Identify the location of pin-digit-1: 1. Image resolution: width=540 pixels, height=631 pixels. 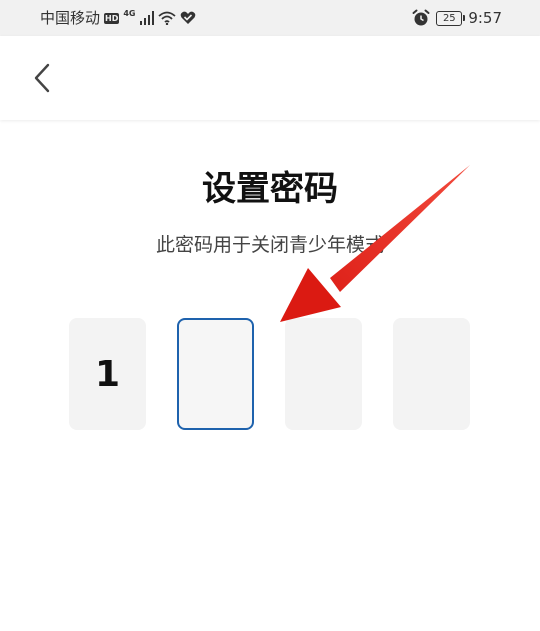
(107, 374).